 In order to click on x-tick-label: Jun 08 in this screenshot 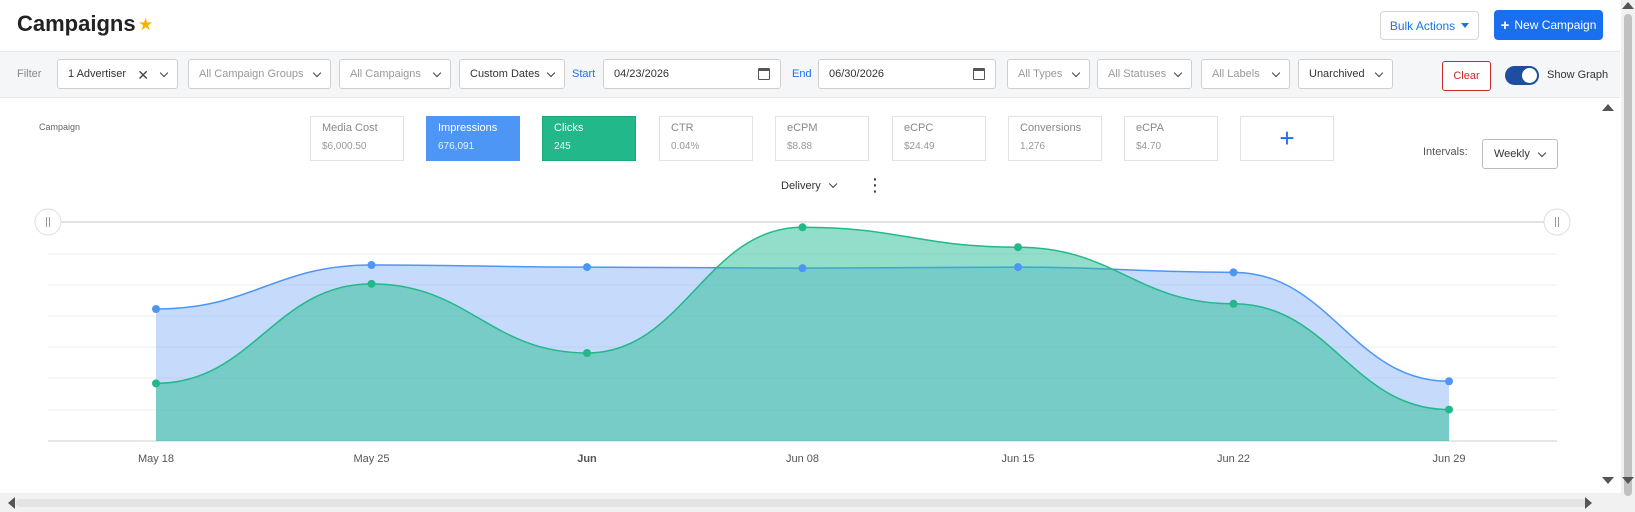, I will do `click(802, 459)`.